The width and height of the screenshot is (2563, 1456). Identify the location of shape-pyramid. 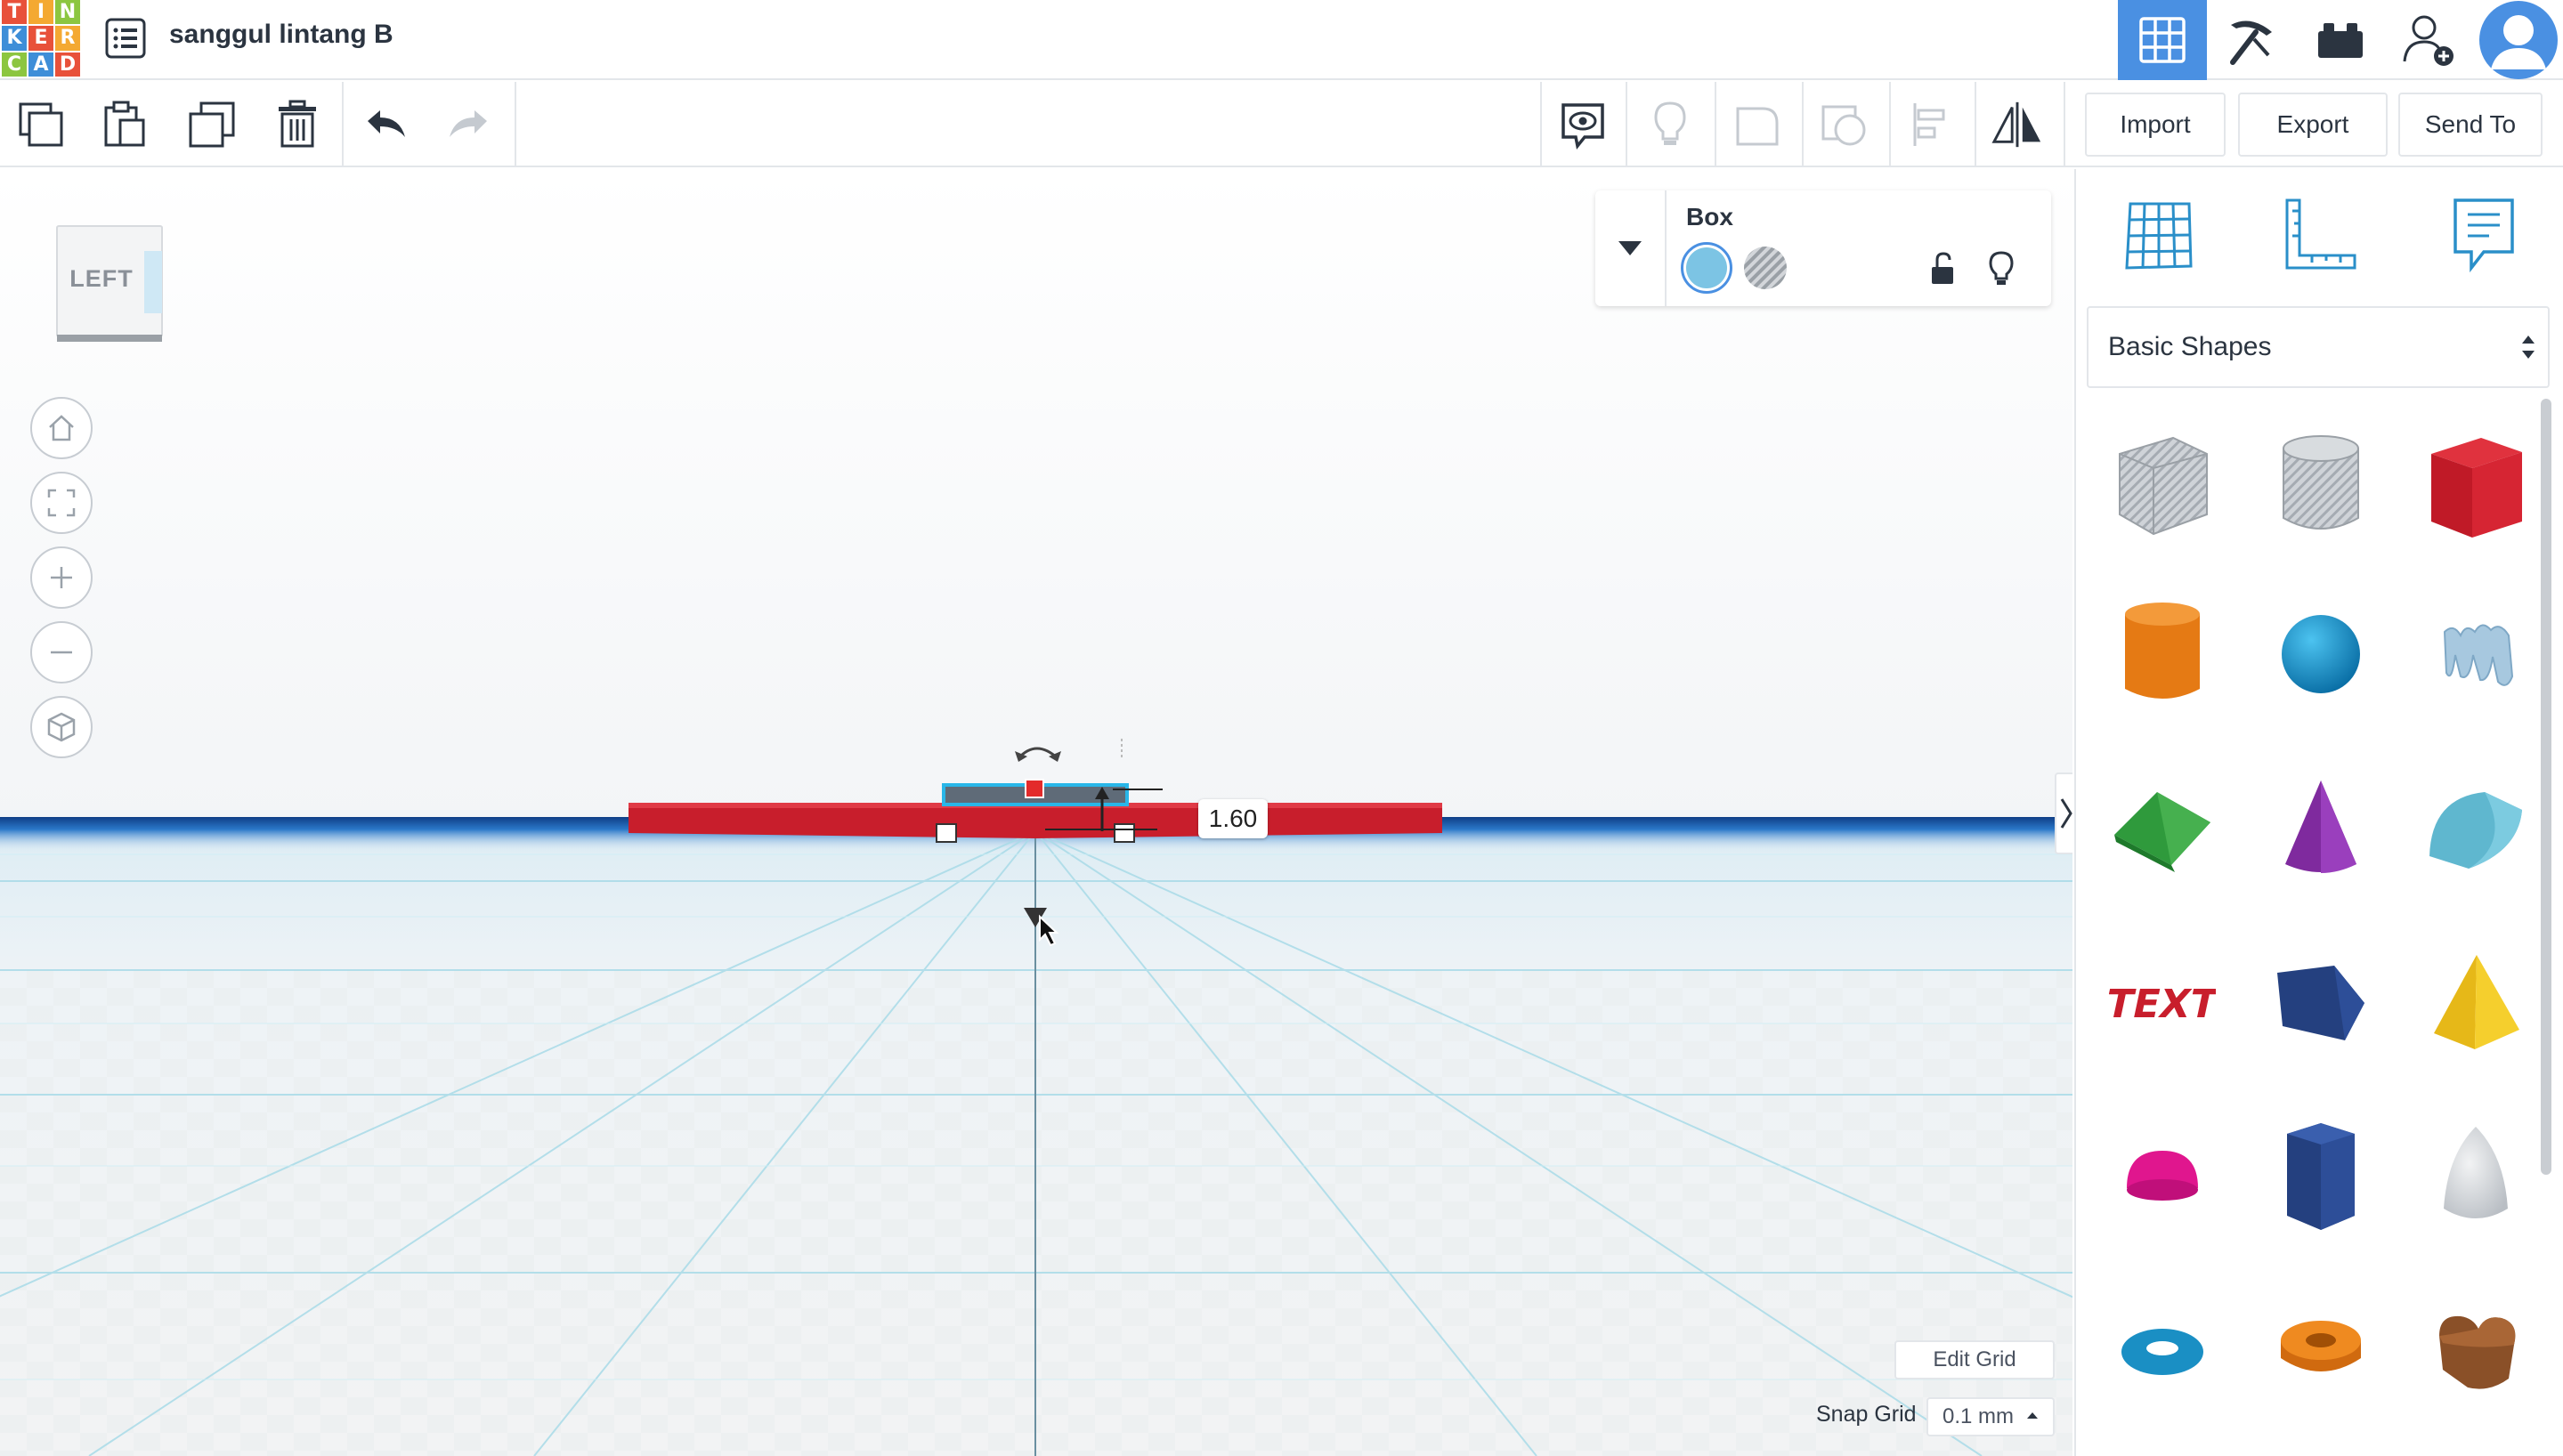
(2476, 1003).